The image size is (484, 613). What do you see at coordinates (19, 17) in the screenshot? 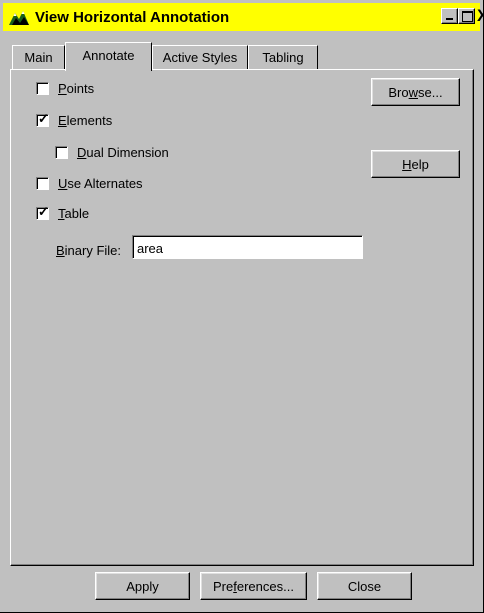
I see `app-mountain-icon` at bounding box center [19, 17].